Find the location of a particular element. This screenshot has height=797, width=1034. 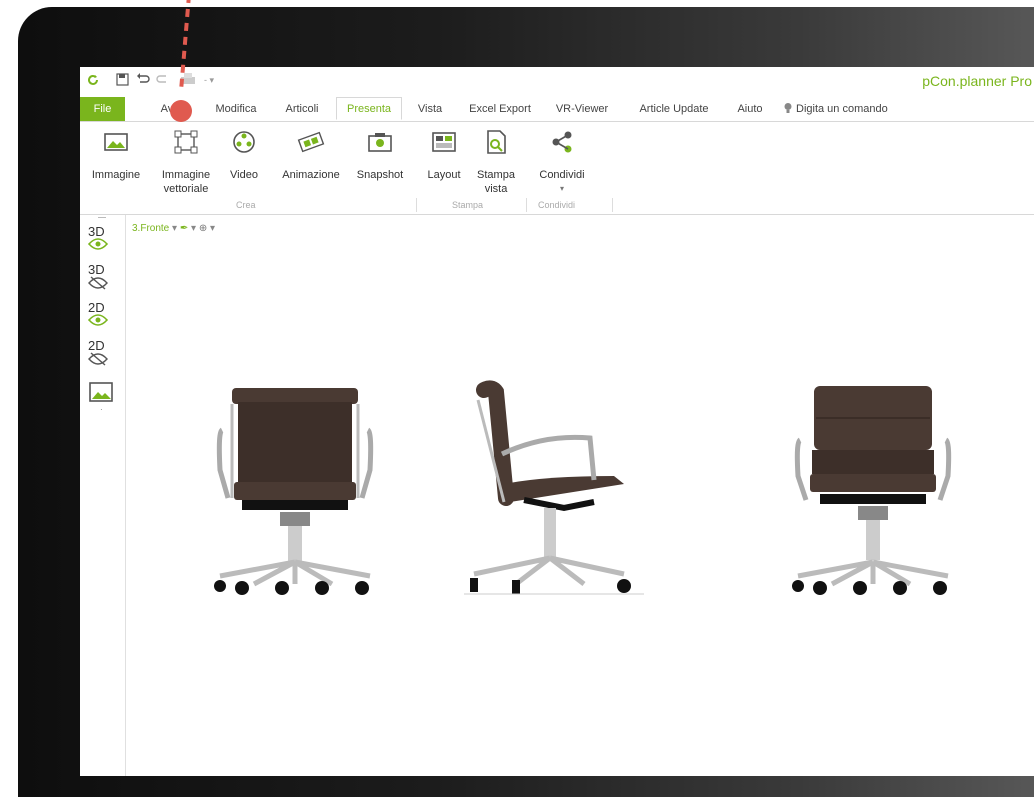

condividi-button: Condividi ▾ is located at coordinates (562, 162).